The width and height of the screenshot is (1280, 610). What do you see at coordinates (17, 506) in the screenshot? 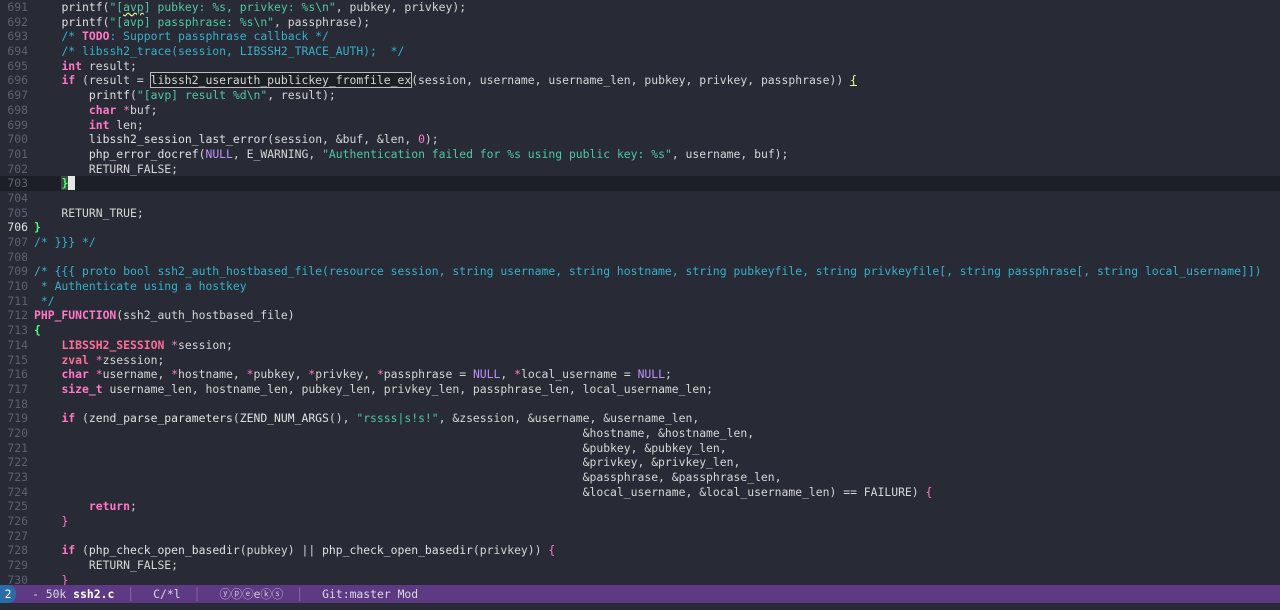
I see `line-number: 725` at bounding box center [17, 506].